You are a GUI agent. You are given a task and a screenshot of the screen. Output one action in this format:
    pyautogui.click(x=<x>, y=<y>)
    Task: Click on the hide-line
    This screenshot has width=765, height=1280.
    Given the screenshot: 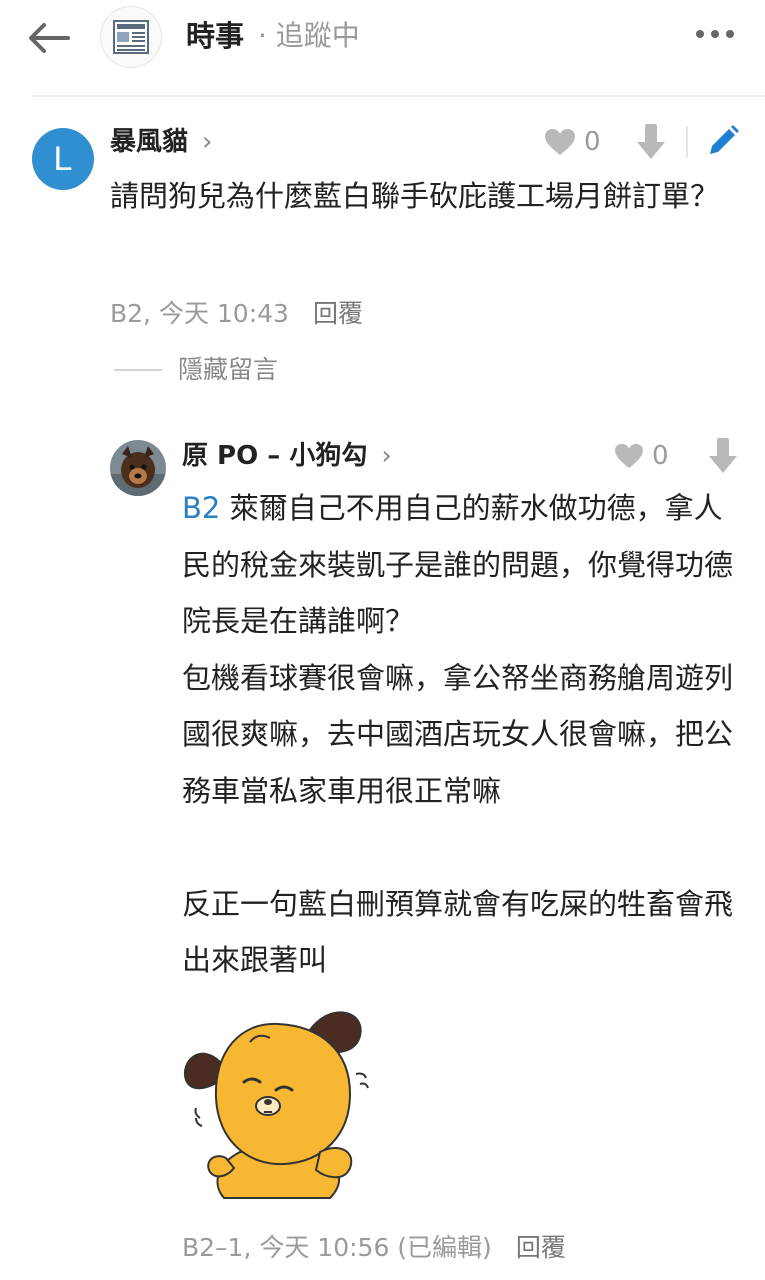 What is the action you would take?
    pyautogui.click(x=138, y=370)
    